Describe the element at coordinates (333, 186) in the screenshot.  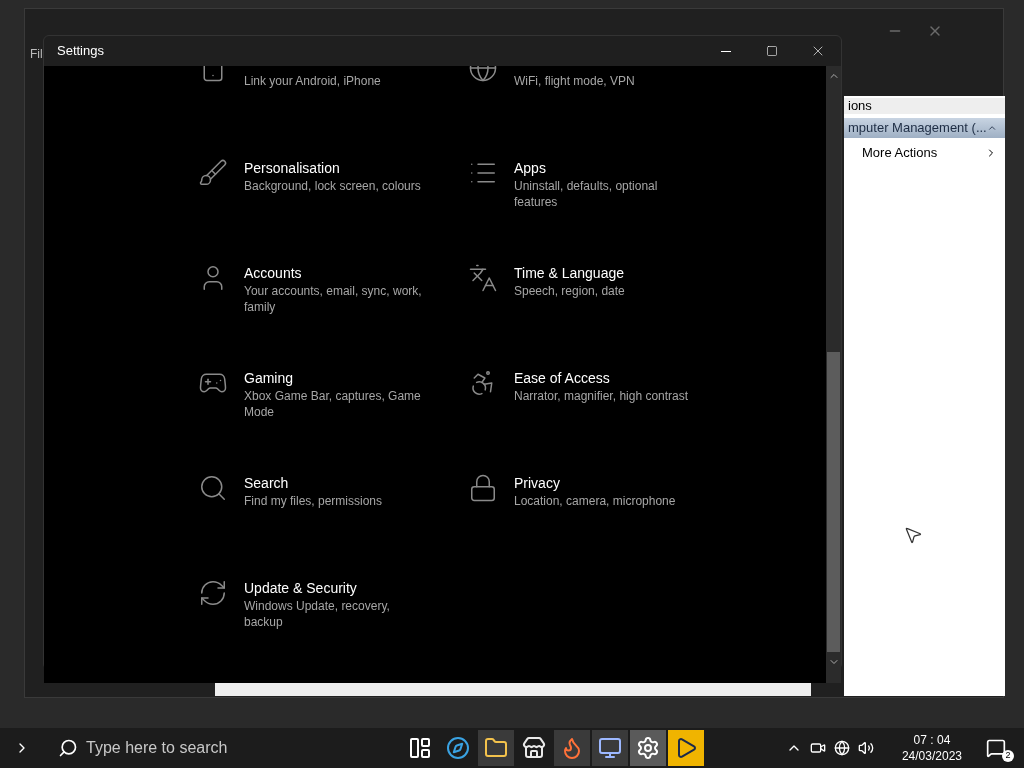
I see `category-description: Background, lock screen, colours` at that location.